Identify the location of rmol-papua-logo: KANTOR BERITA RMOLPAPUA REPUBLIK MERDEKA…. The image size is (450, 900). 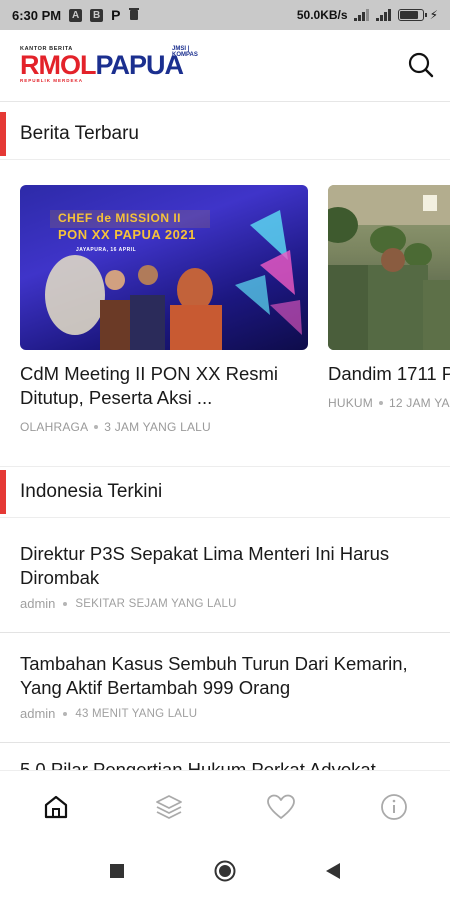
(109, 64).